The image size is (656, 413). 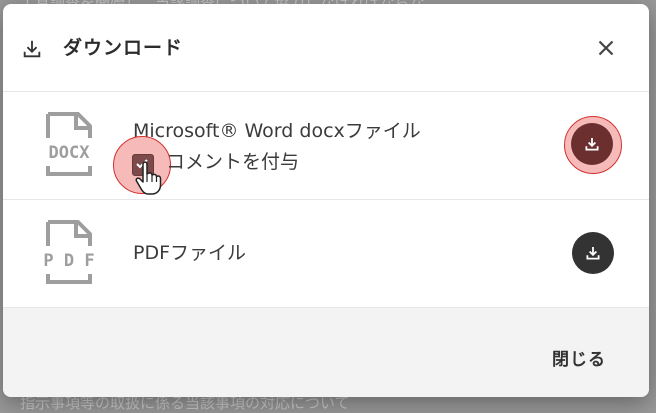 What do you see at coordinates (68, 261) in the screenshot?
I see `svg-text: P D F` at bounding box center [68, 261].